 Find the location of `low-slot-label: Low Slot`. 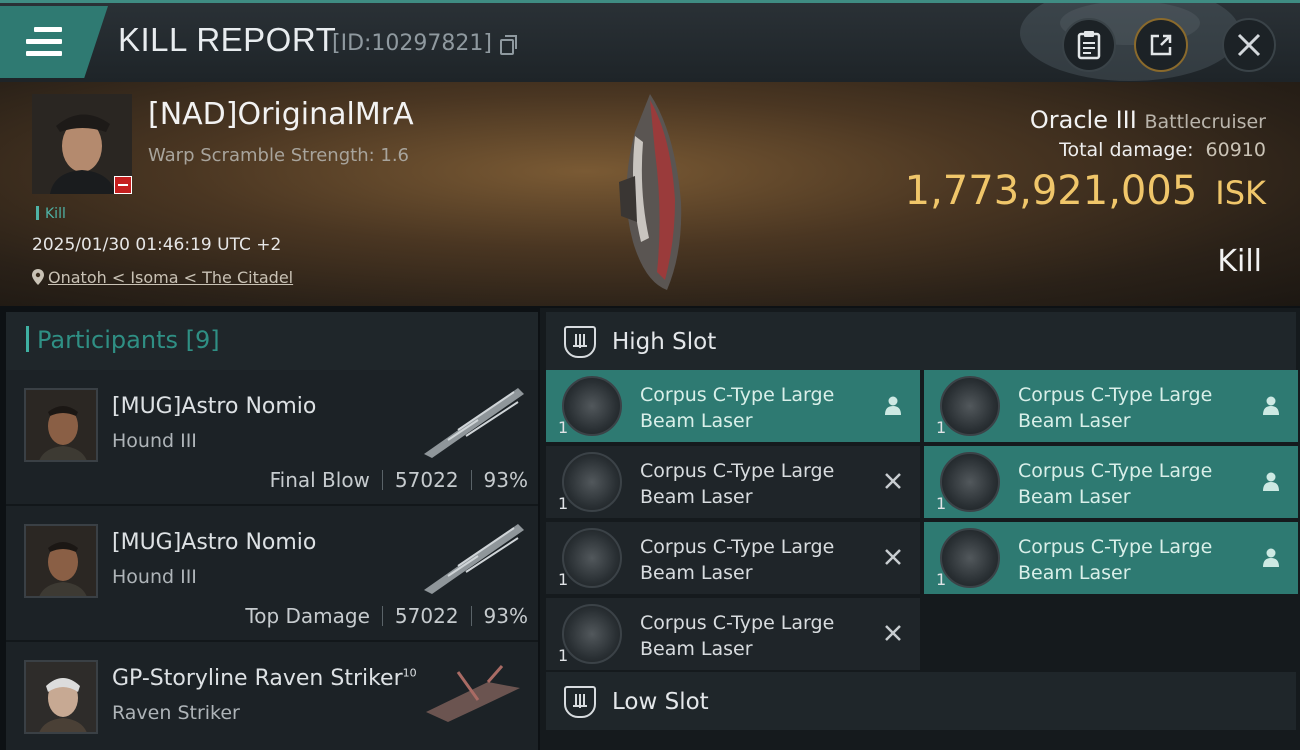

low-slot-label: Low Slot is located at coordinates (660, 702).